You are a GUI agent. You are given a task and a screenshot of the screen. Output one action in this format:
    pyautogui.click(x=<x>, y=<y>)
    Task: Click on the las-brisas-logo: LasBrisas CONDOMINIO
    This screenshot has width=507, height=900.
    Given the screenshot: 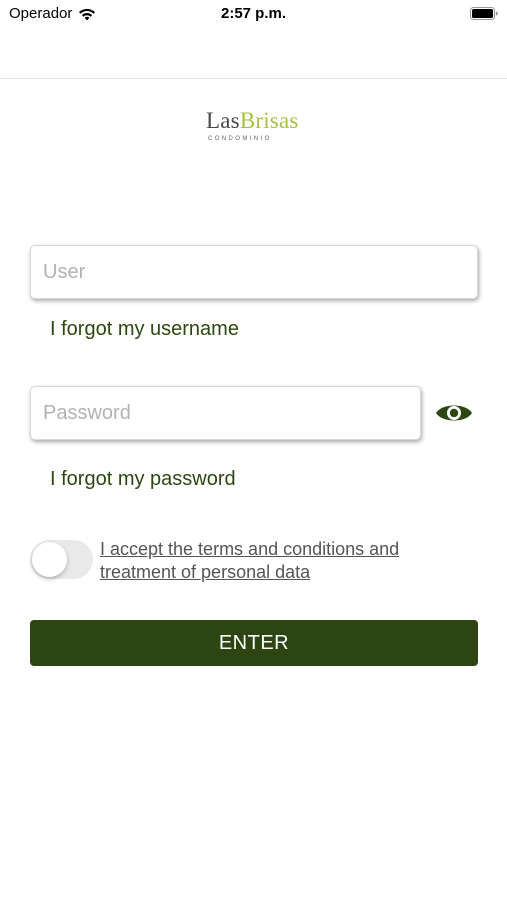 What is the action you would take?
    pyautogui.click(x=256, y=128)
    